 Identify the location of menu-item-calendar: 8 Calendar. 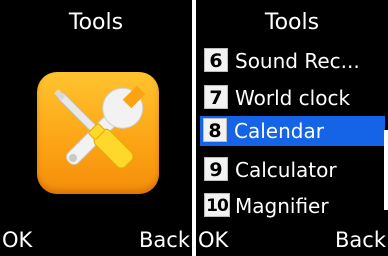
(292, 131).